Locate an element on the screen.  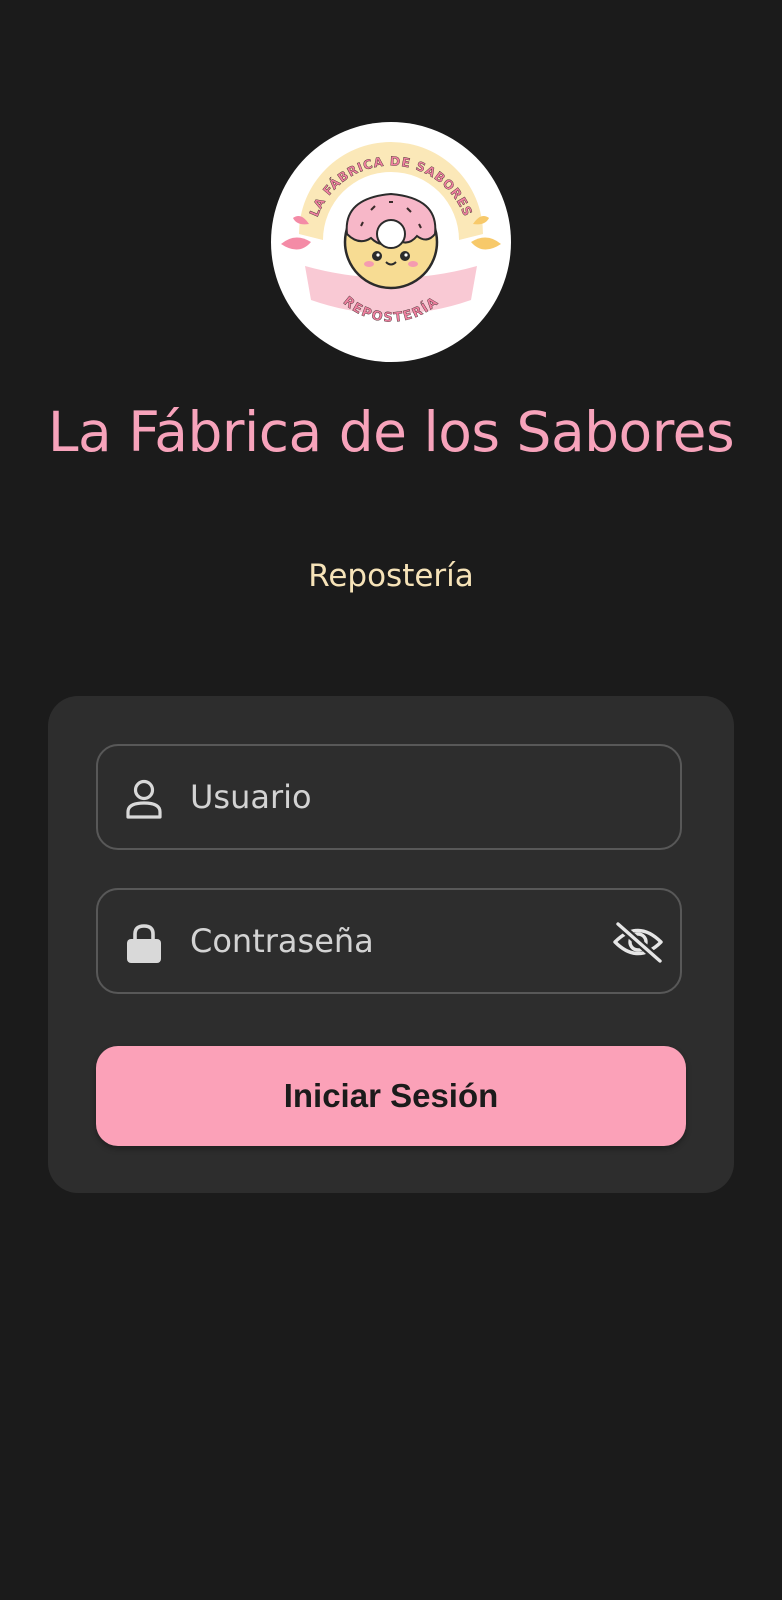
password-field is located at coordinates (389, 941).